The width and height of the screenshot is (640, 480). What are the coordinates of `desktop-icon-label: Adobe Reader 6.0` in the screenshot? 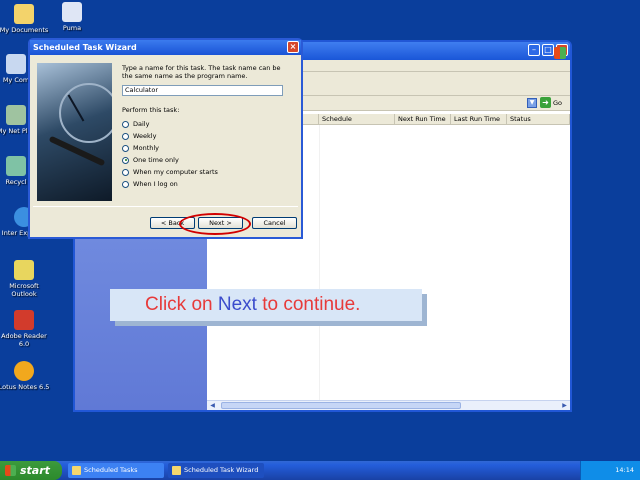 It's located at (24, 340).